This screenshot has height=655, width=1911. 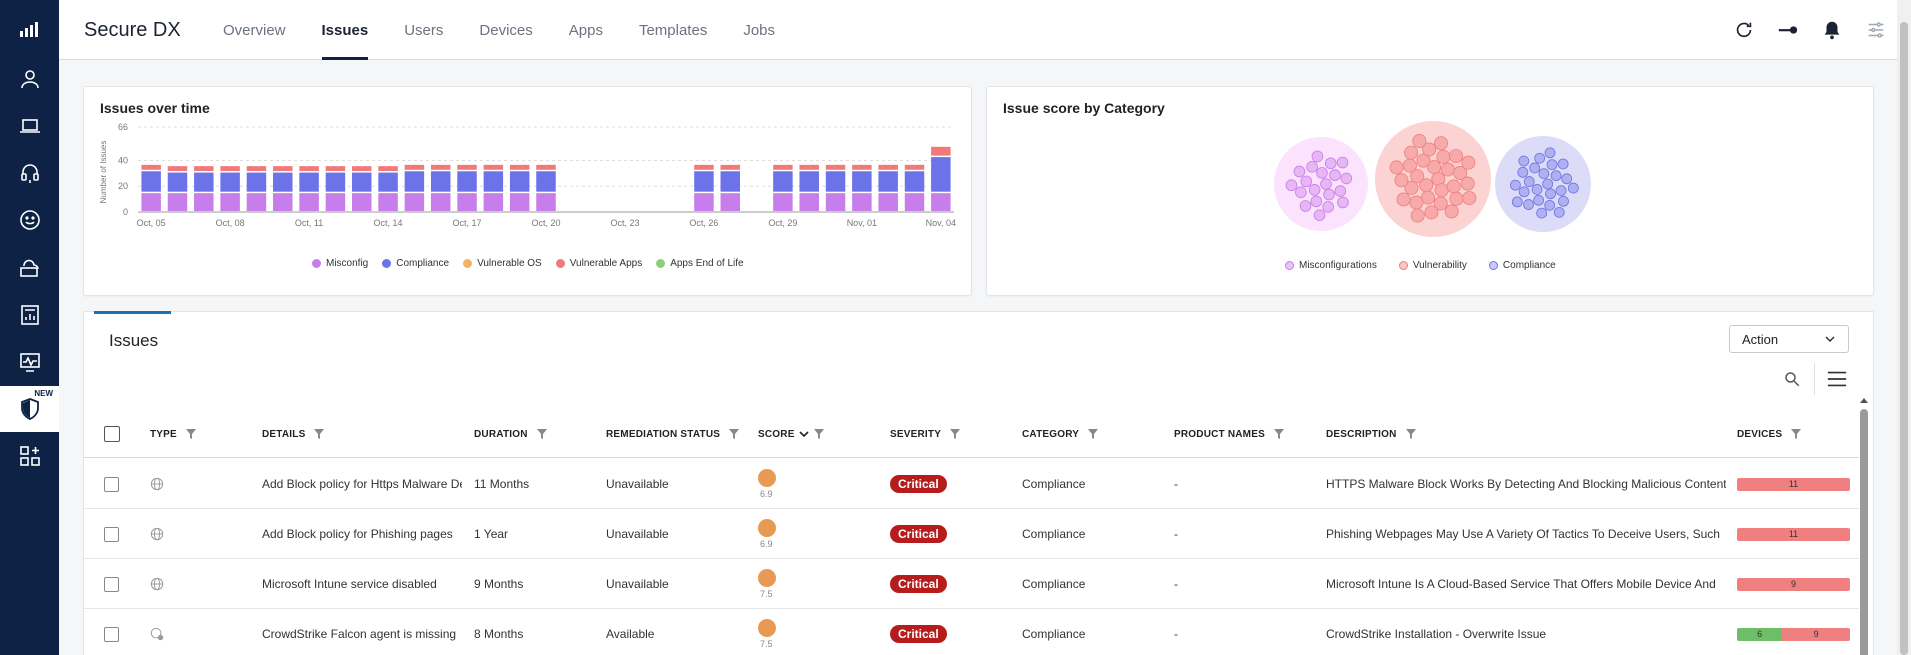 What do you see at coordinates (29, 173) in the screenshot?
I see `headset-icon` at bounding box center [29, 173].